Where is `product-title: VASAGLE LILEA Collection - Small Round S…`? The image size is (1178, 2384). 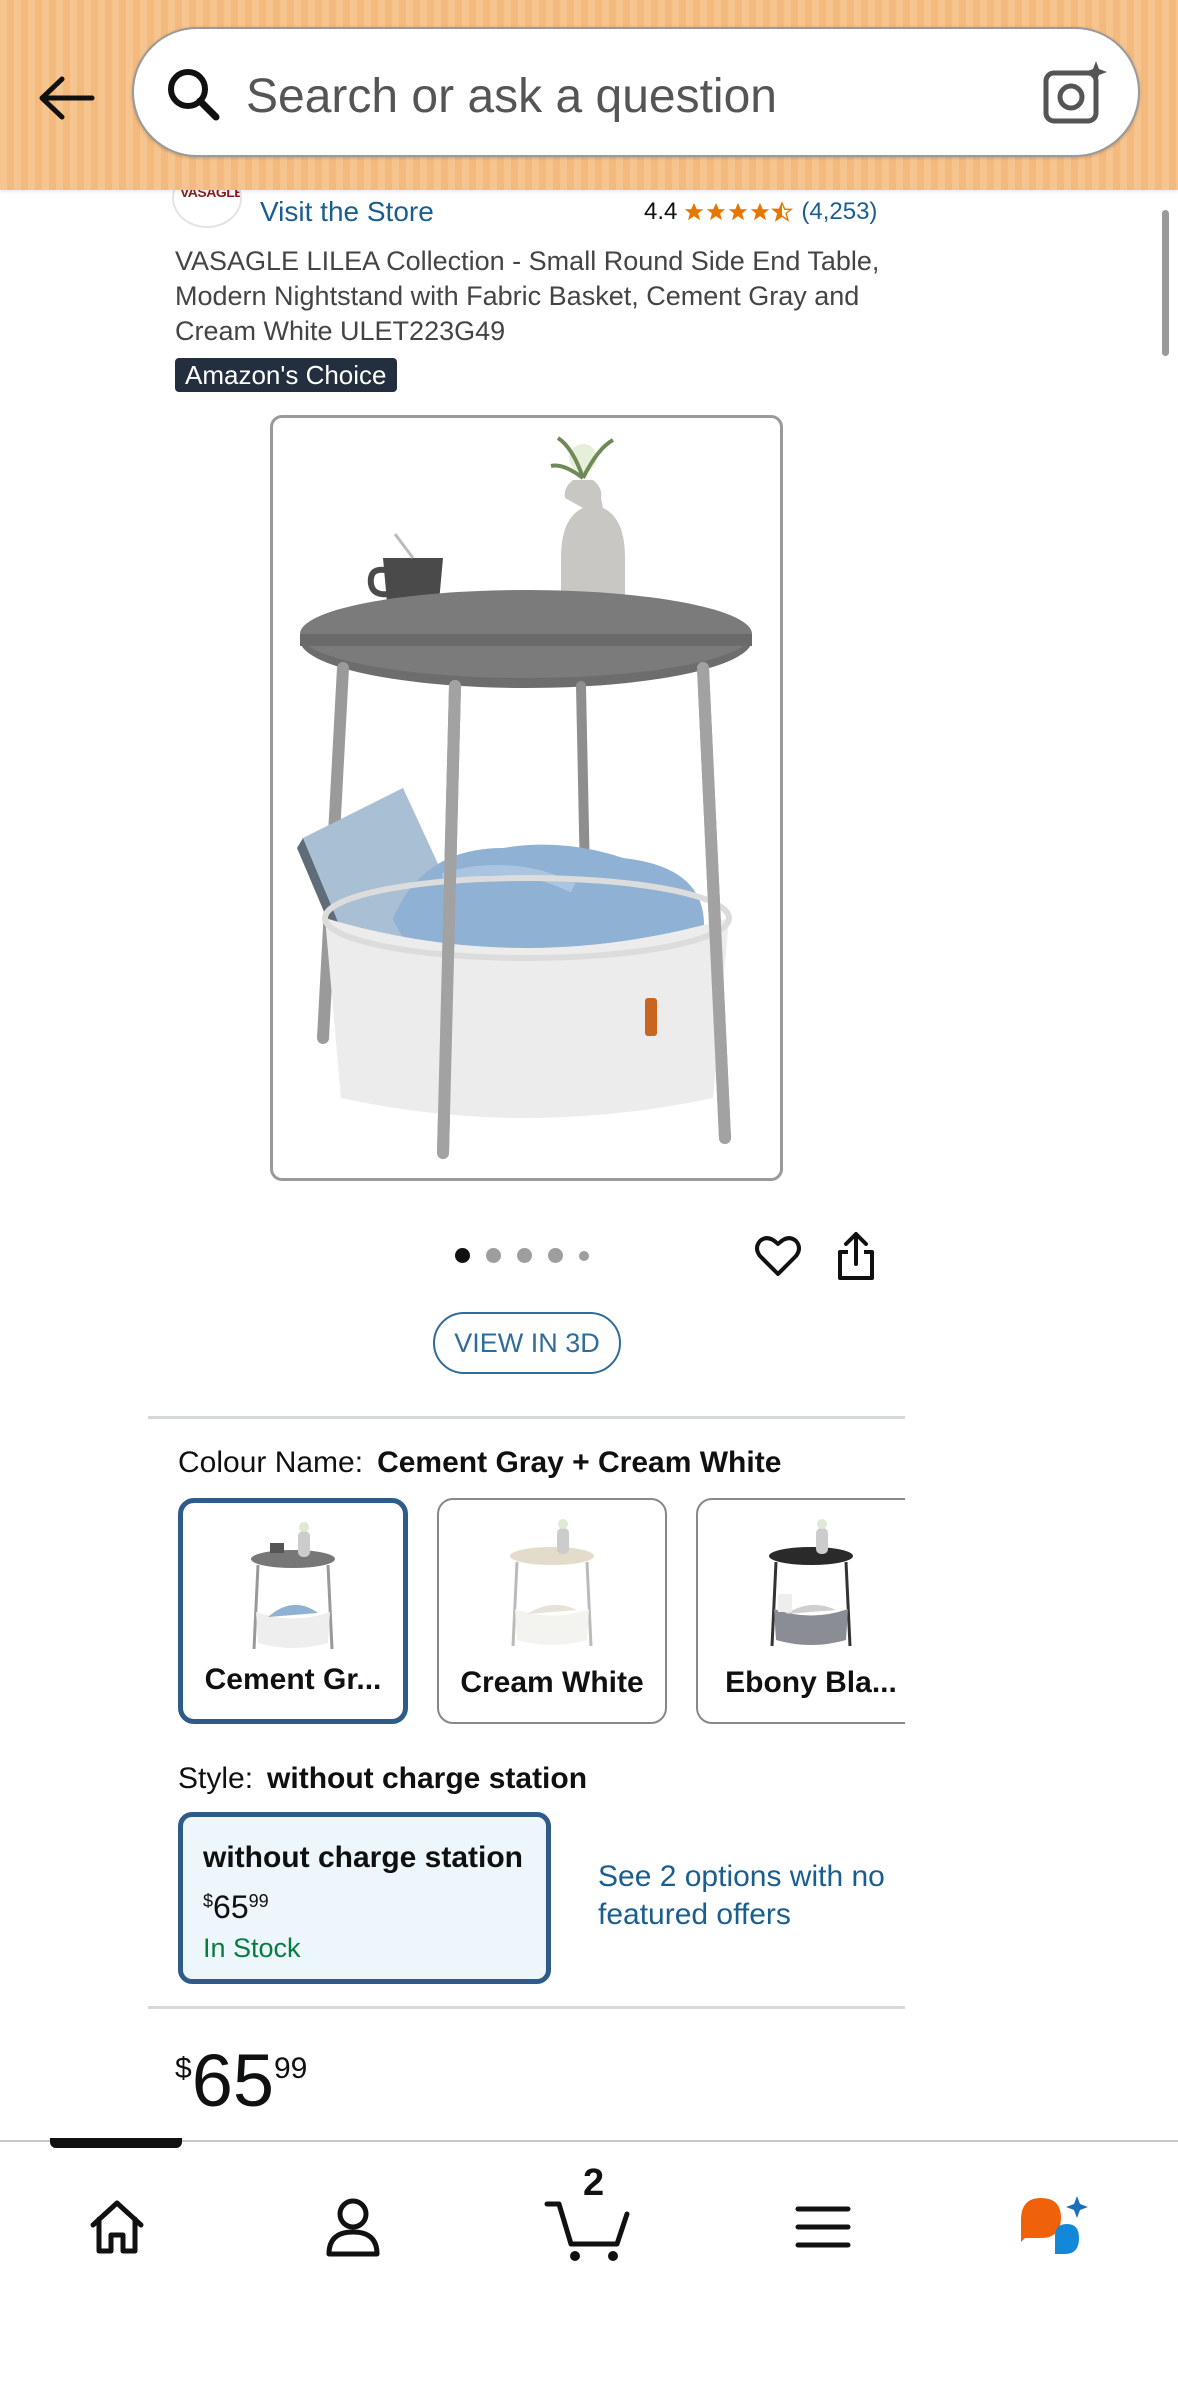
product-title: VASAGLE LILEA Collection - Small Round S… is located at coordinates (527, 296).